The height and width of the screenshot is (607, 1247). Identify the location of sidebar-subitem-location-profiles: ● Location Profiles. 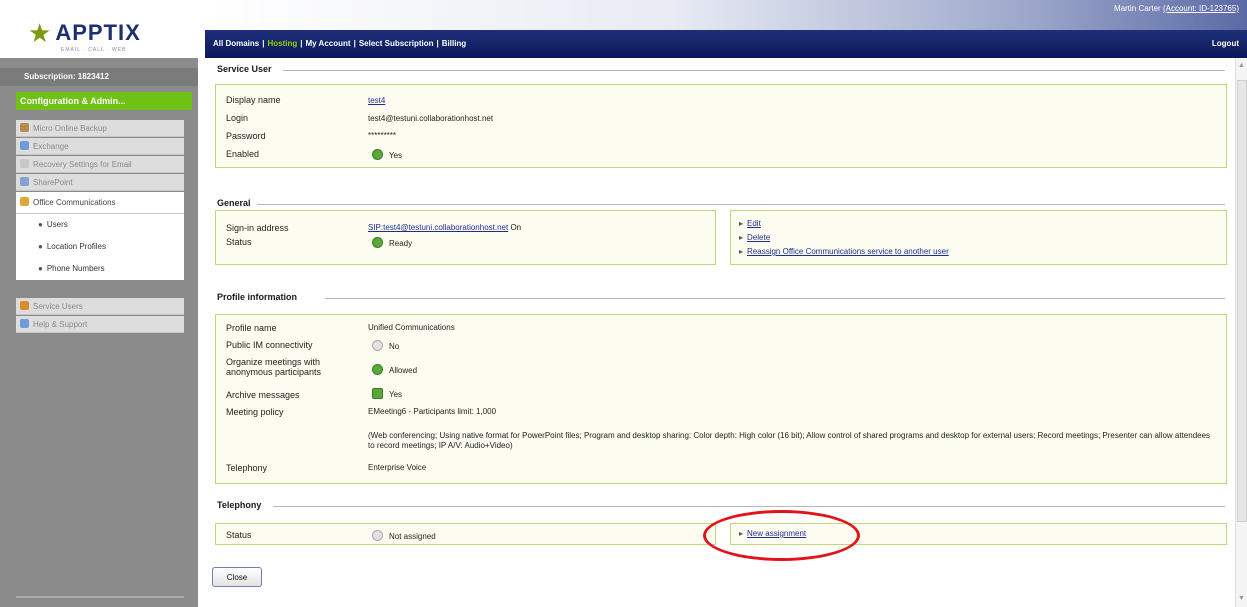
(100, 247).